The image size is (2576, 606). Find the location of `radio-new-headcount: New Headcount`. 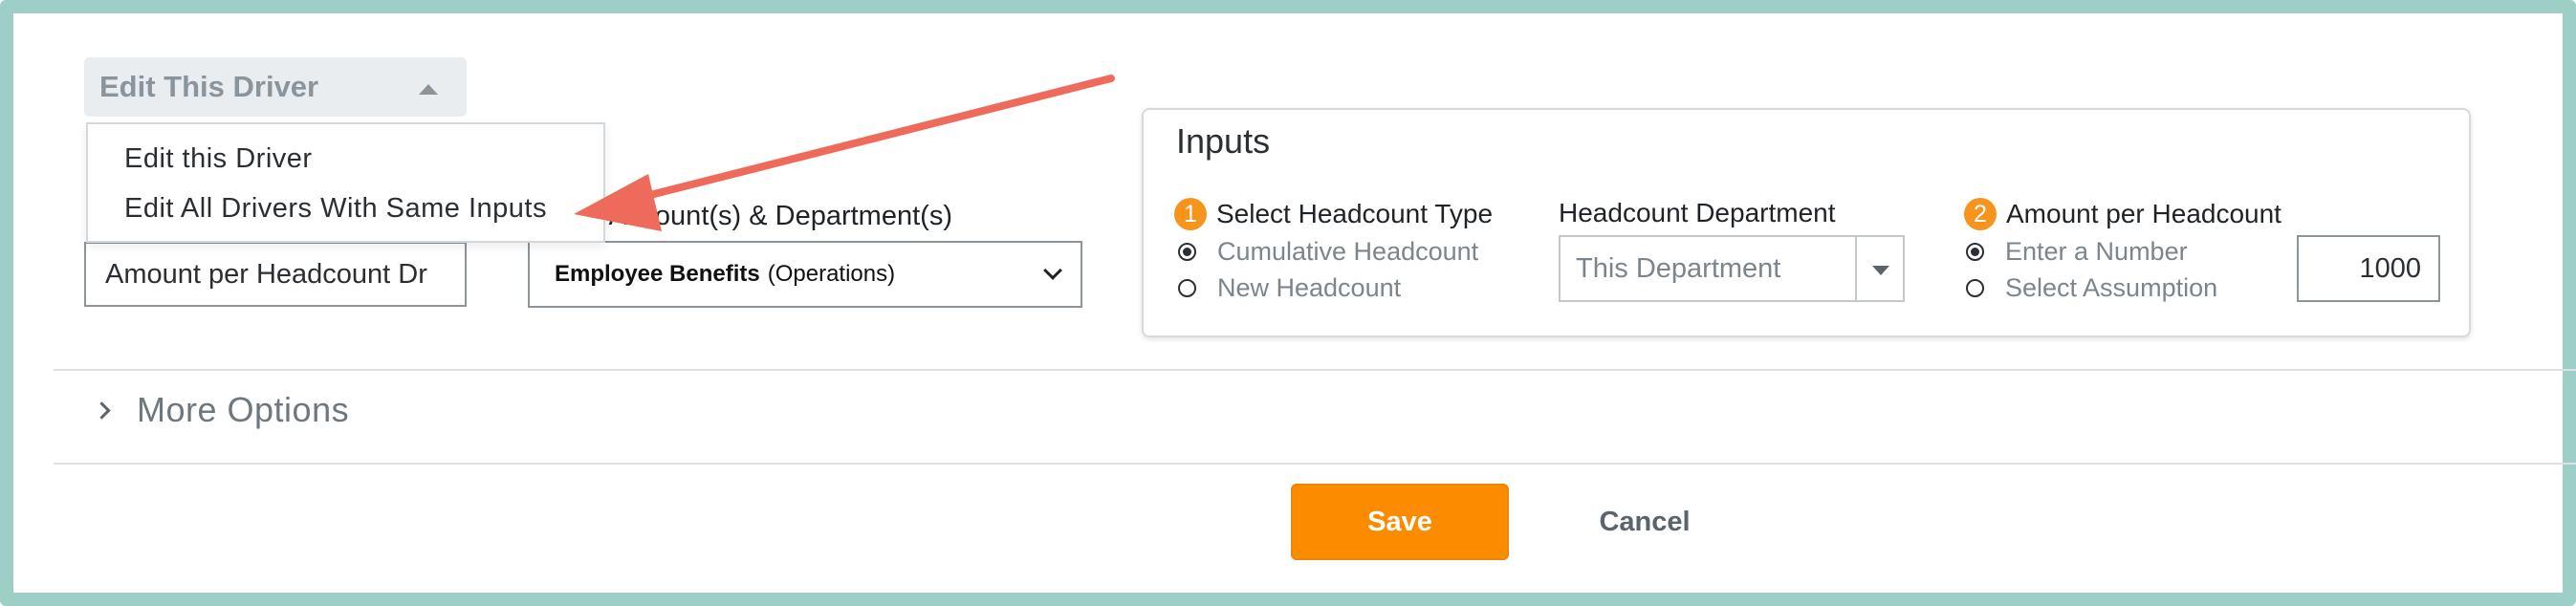

radio-new-headcount: New Headcount is located at coordinates (1289, 288).